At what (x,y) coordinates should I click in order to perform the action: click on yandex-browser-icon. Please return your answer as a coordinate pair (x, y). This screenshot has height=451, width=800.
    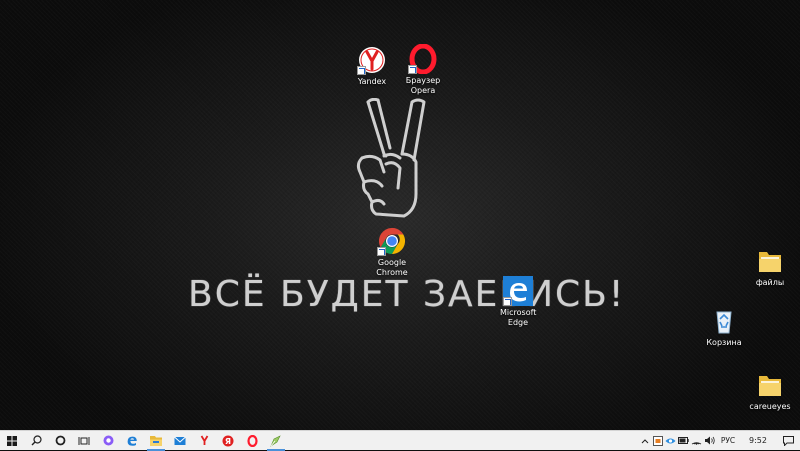
    Looking at the image, I should click on (204, 440).